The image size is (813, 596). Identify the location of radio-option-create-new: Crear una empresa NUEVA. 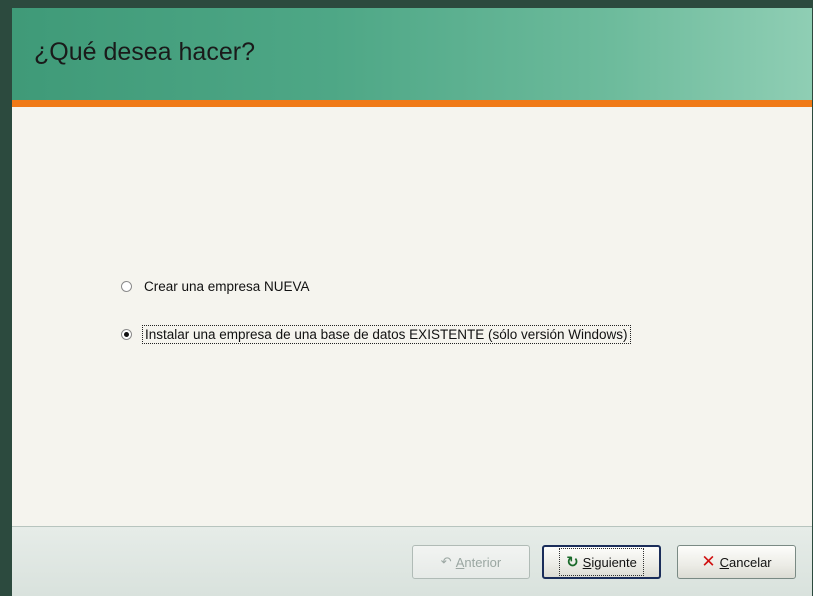
(215, 286).